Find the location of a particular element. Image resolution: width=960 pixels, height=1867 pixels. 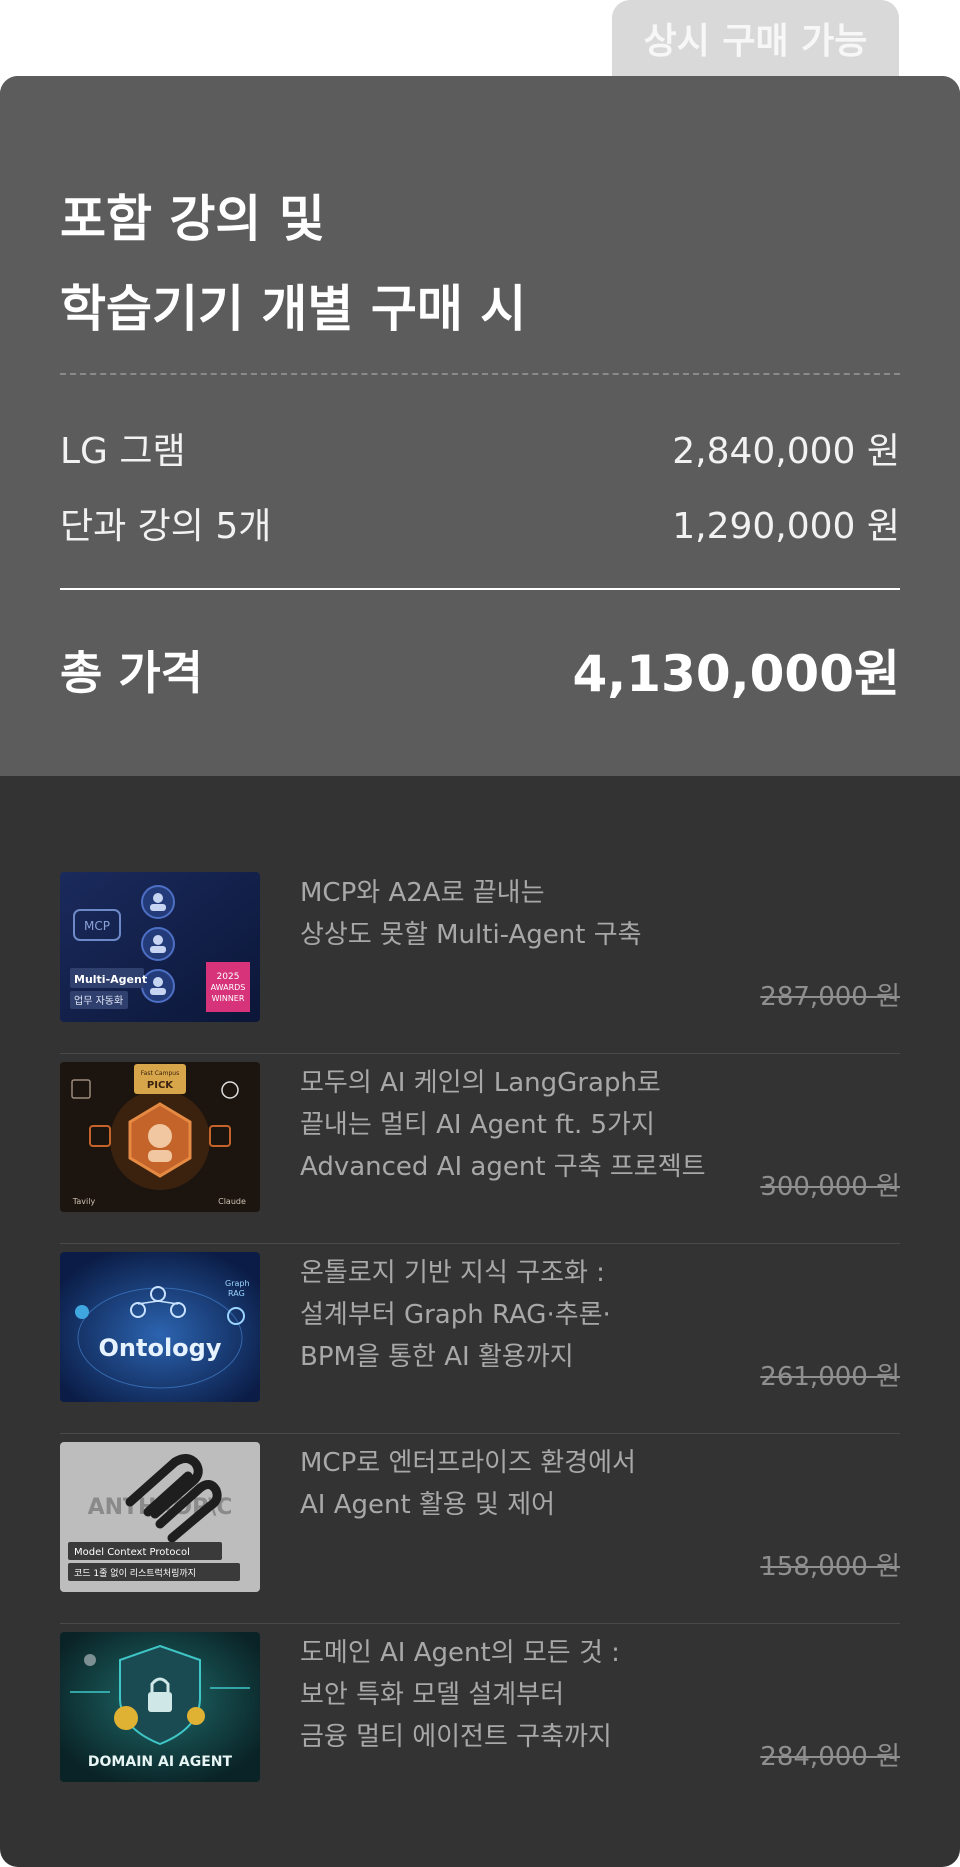

course-title: MCP와 A2A로 끝내는 상상도 못할 Multi-Agent 구축 is located at coordinates (535, 914).